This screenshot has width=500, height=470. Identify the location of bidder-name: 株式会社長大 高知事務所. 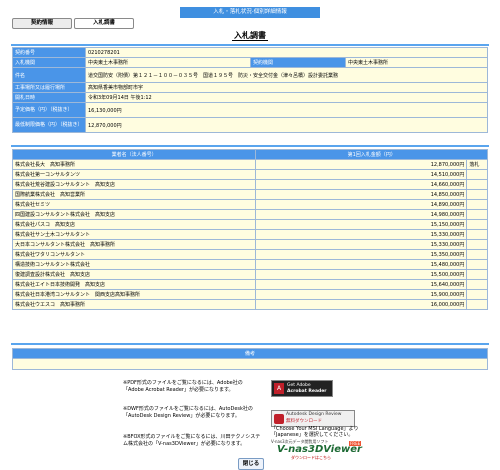
(134, 164).